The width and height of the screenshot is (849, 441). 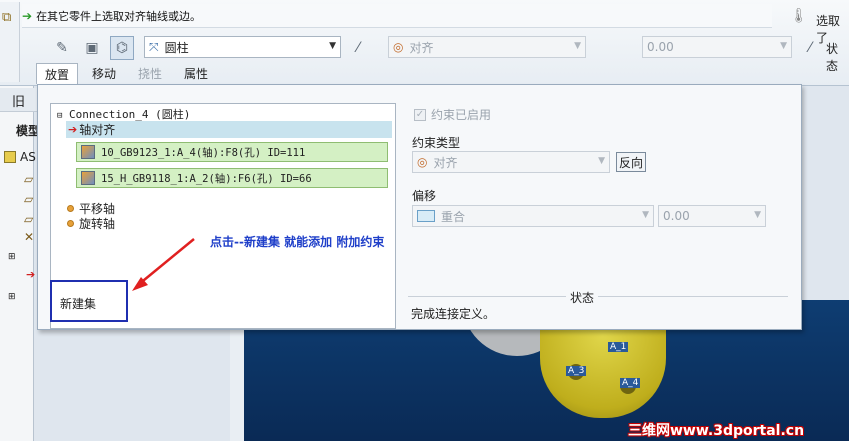 What do you see at coordinates (533, 216) in the screenshot?
I see `offset-type-select: 重合 ▼` at bounding box center [533, 216].